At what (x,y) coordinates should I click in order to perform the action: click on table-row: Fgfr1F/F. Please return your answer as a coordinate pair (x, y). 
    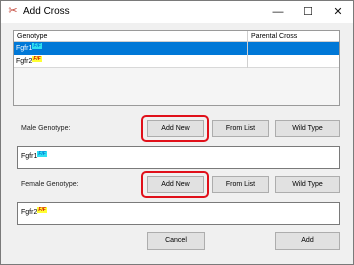
    Looking at the image, I should click on (176, 48).